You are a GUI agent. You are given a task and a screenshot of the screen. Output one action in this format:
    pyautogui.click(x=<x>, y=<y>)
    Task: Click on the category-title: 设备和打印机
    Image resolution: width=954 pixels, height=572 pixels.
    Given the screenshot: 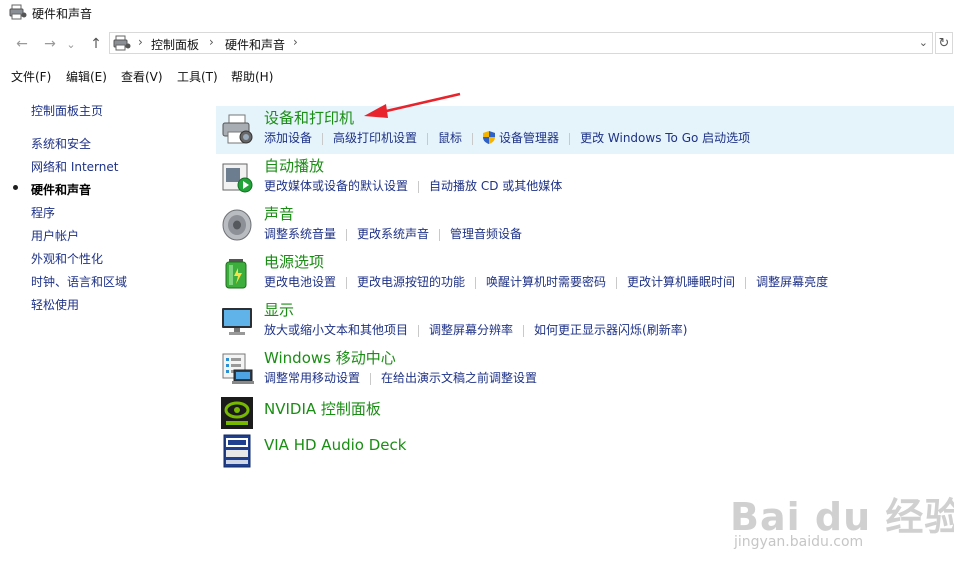 What is the action you would take?
    pyautogui.click(x=309, y=117)
    